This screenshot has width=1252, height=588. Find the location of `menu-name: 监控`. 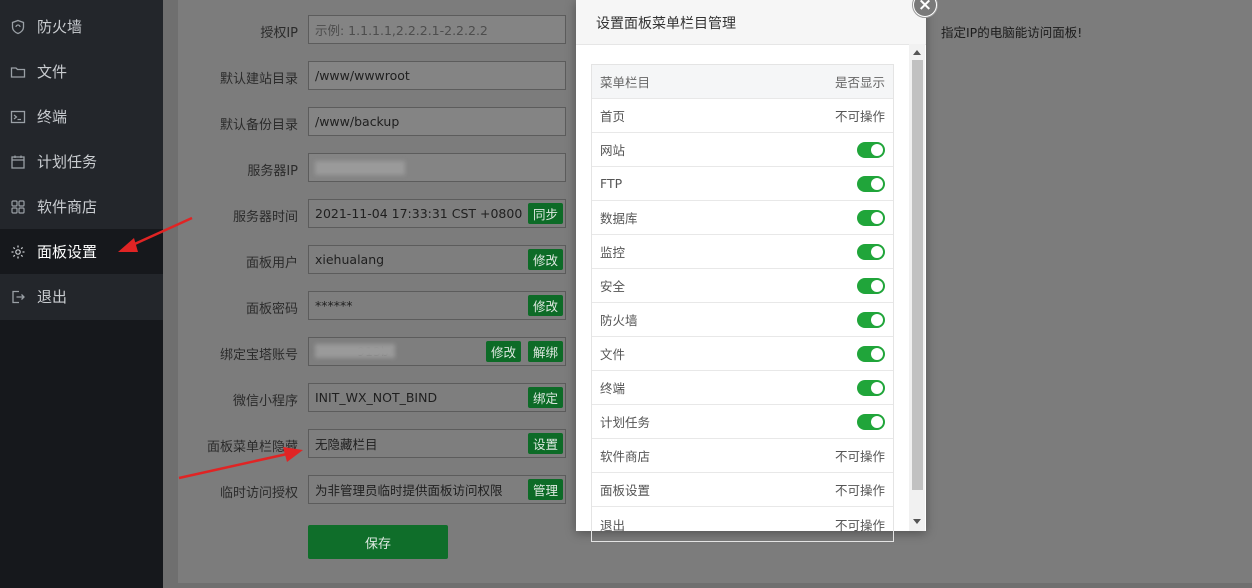

menu-name: 监控 is located at coordinates (613, 252).